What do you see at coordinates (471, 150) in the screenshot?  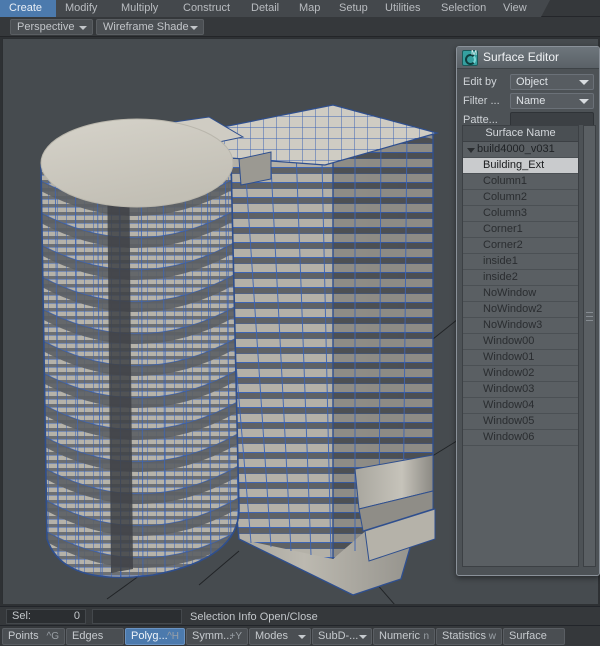 I see `disclosure-triangle-icon` at bounding box center [471, 150].